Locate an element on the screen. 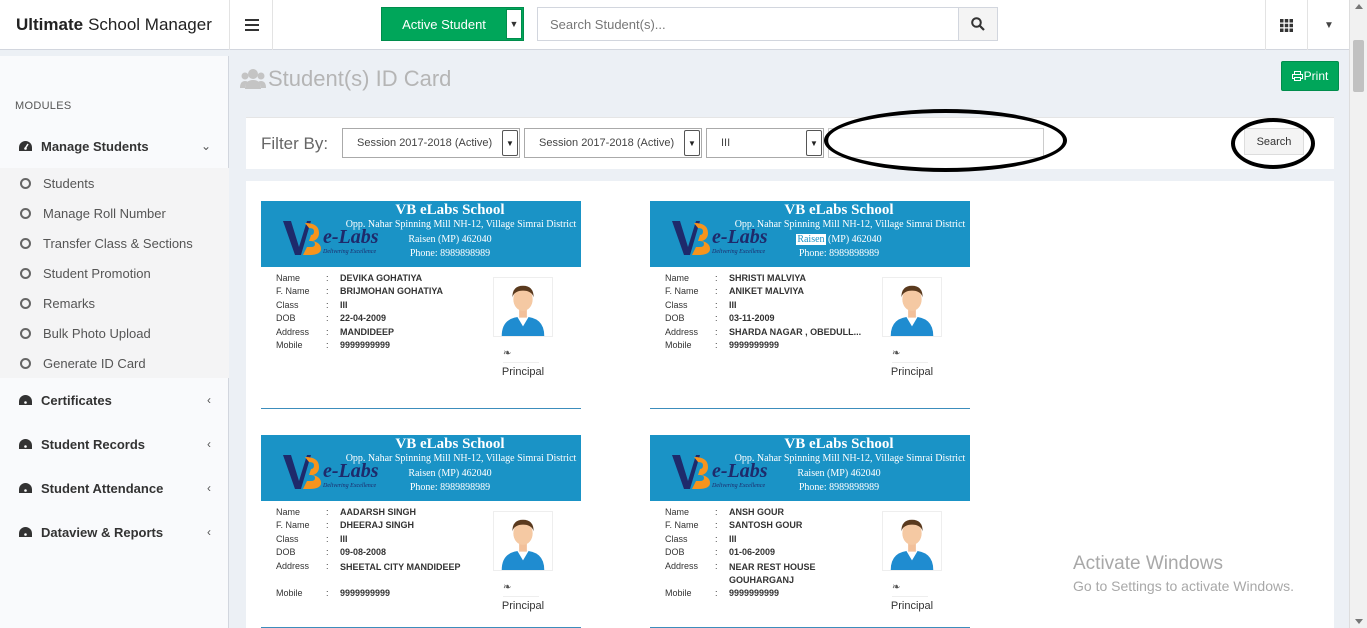 This screenshot has width=1367, height=628. sidebar-item-label: Student Records is located at coordinates (93, 444).